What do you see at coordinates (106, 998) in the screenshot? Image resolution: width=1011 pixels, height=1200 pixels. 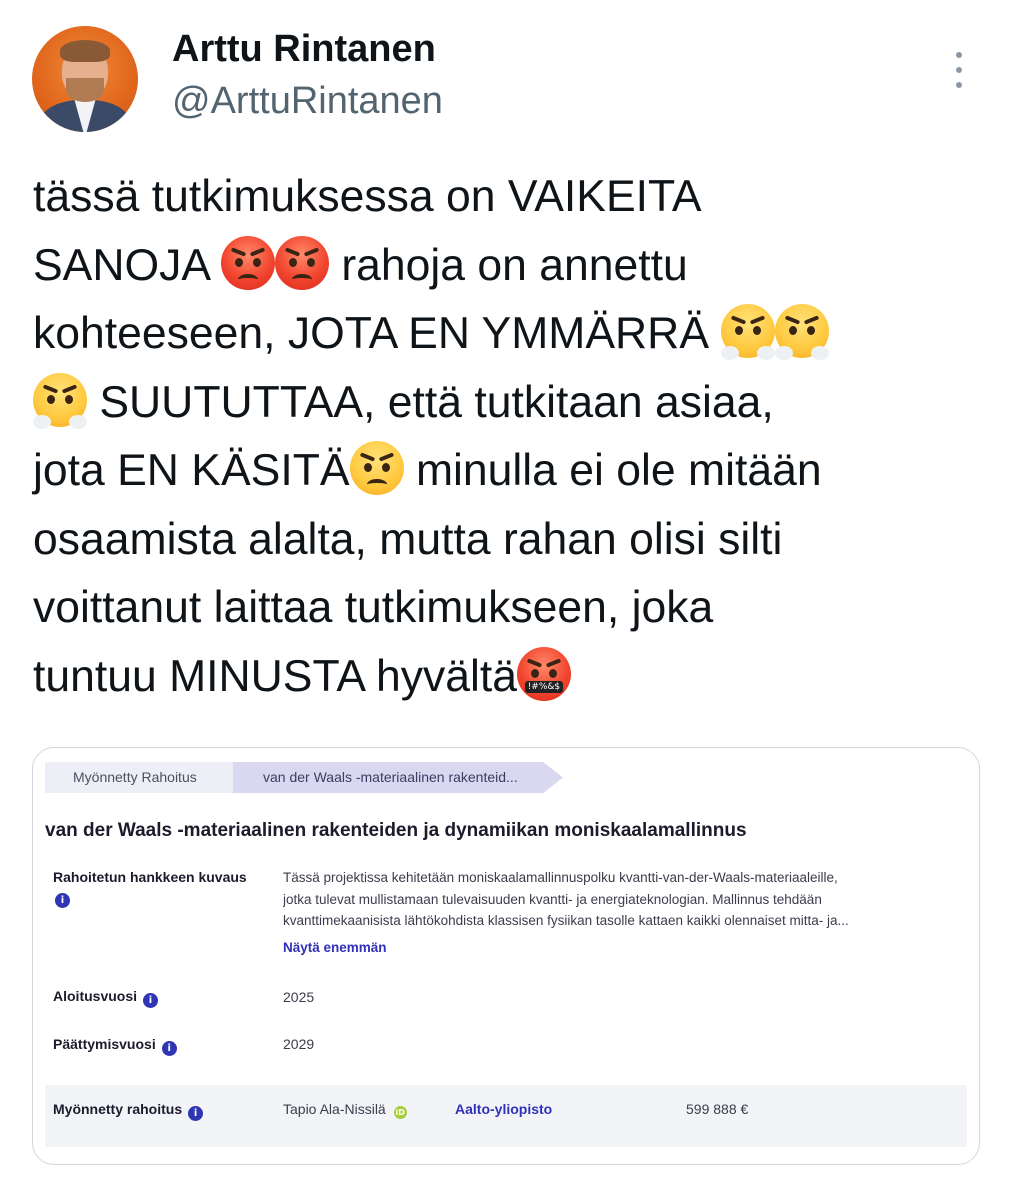 I see `start-year-label: Aloitusvuosi i` at bounding box center [106, 998].